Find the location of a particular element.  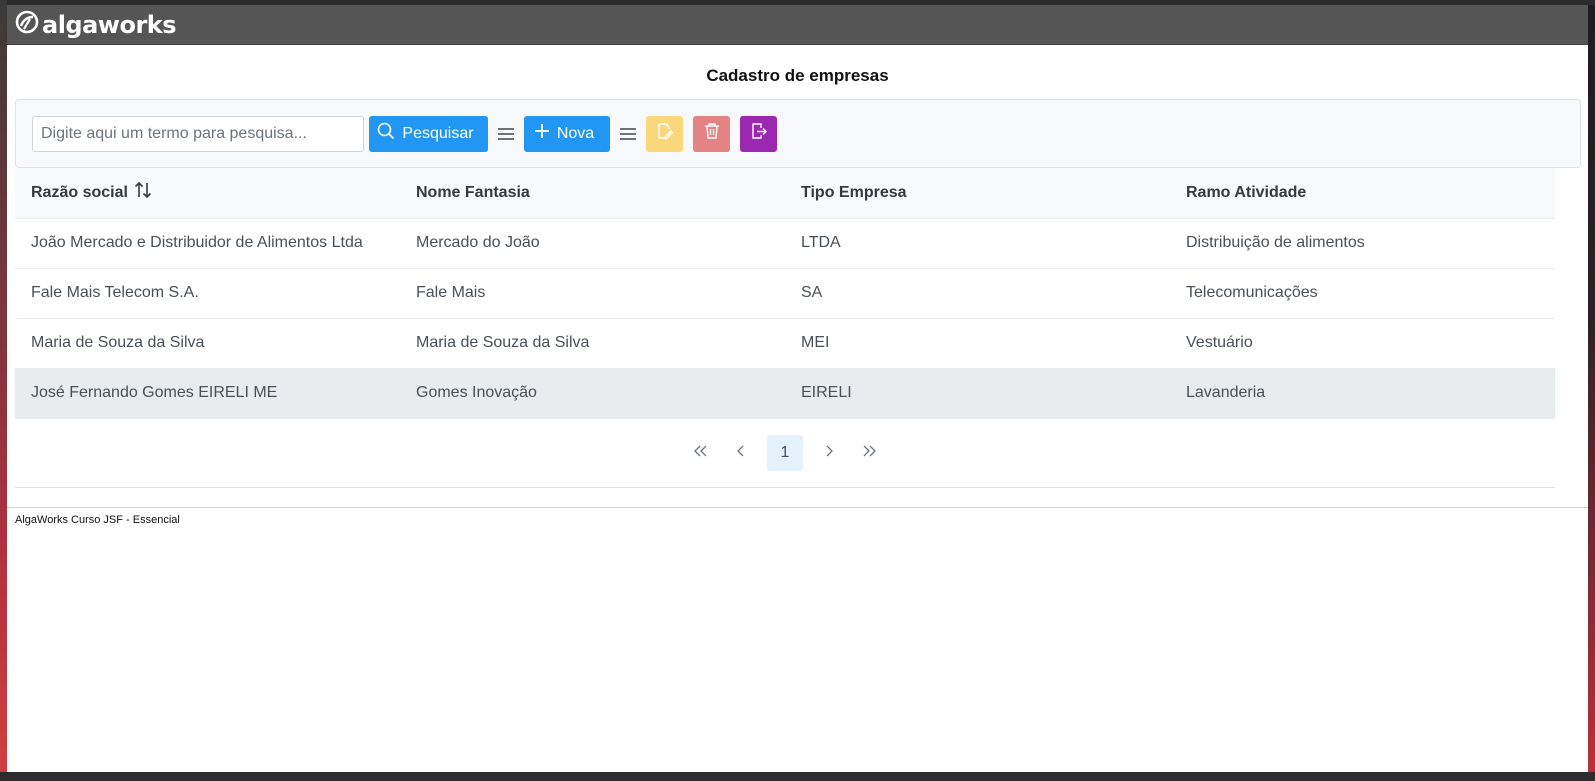

edit-button is located at coordinates (664, 133).